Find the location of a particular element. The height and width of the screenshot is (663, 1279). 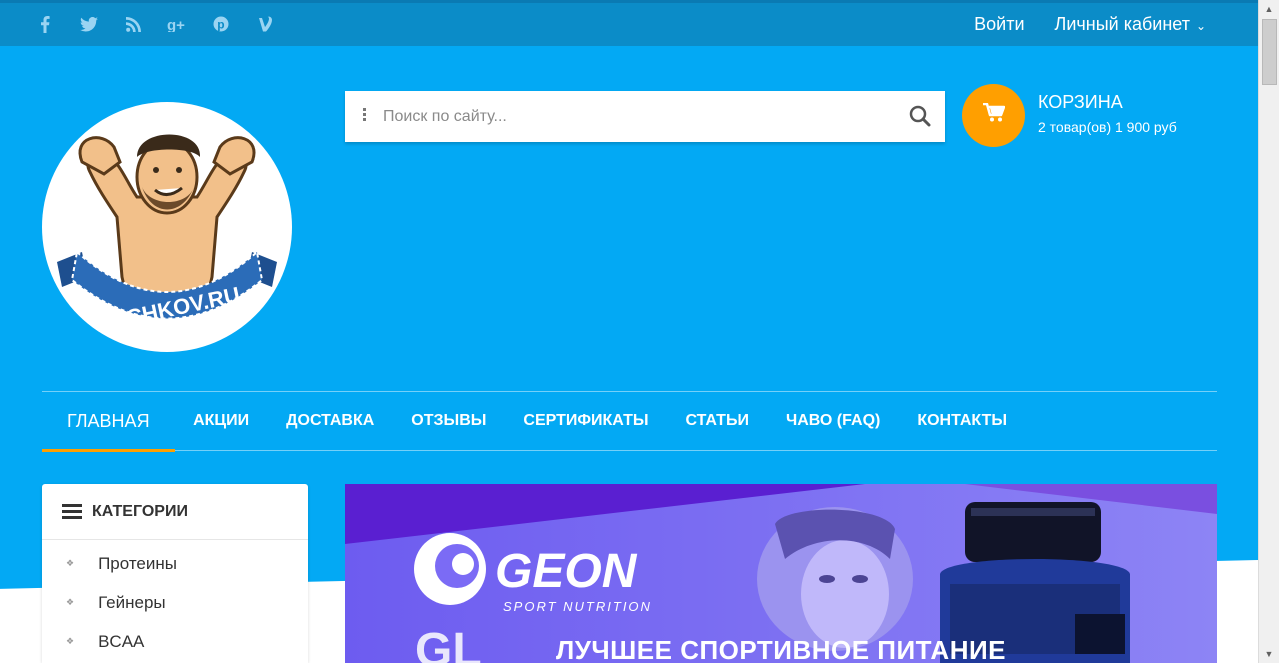

site-logo: KACHKOV.RU is located at coordinates (167, 227).